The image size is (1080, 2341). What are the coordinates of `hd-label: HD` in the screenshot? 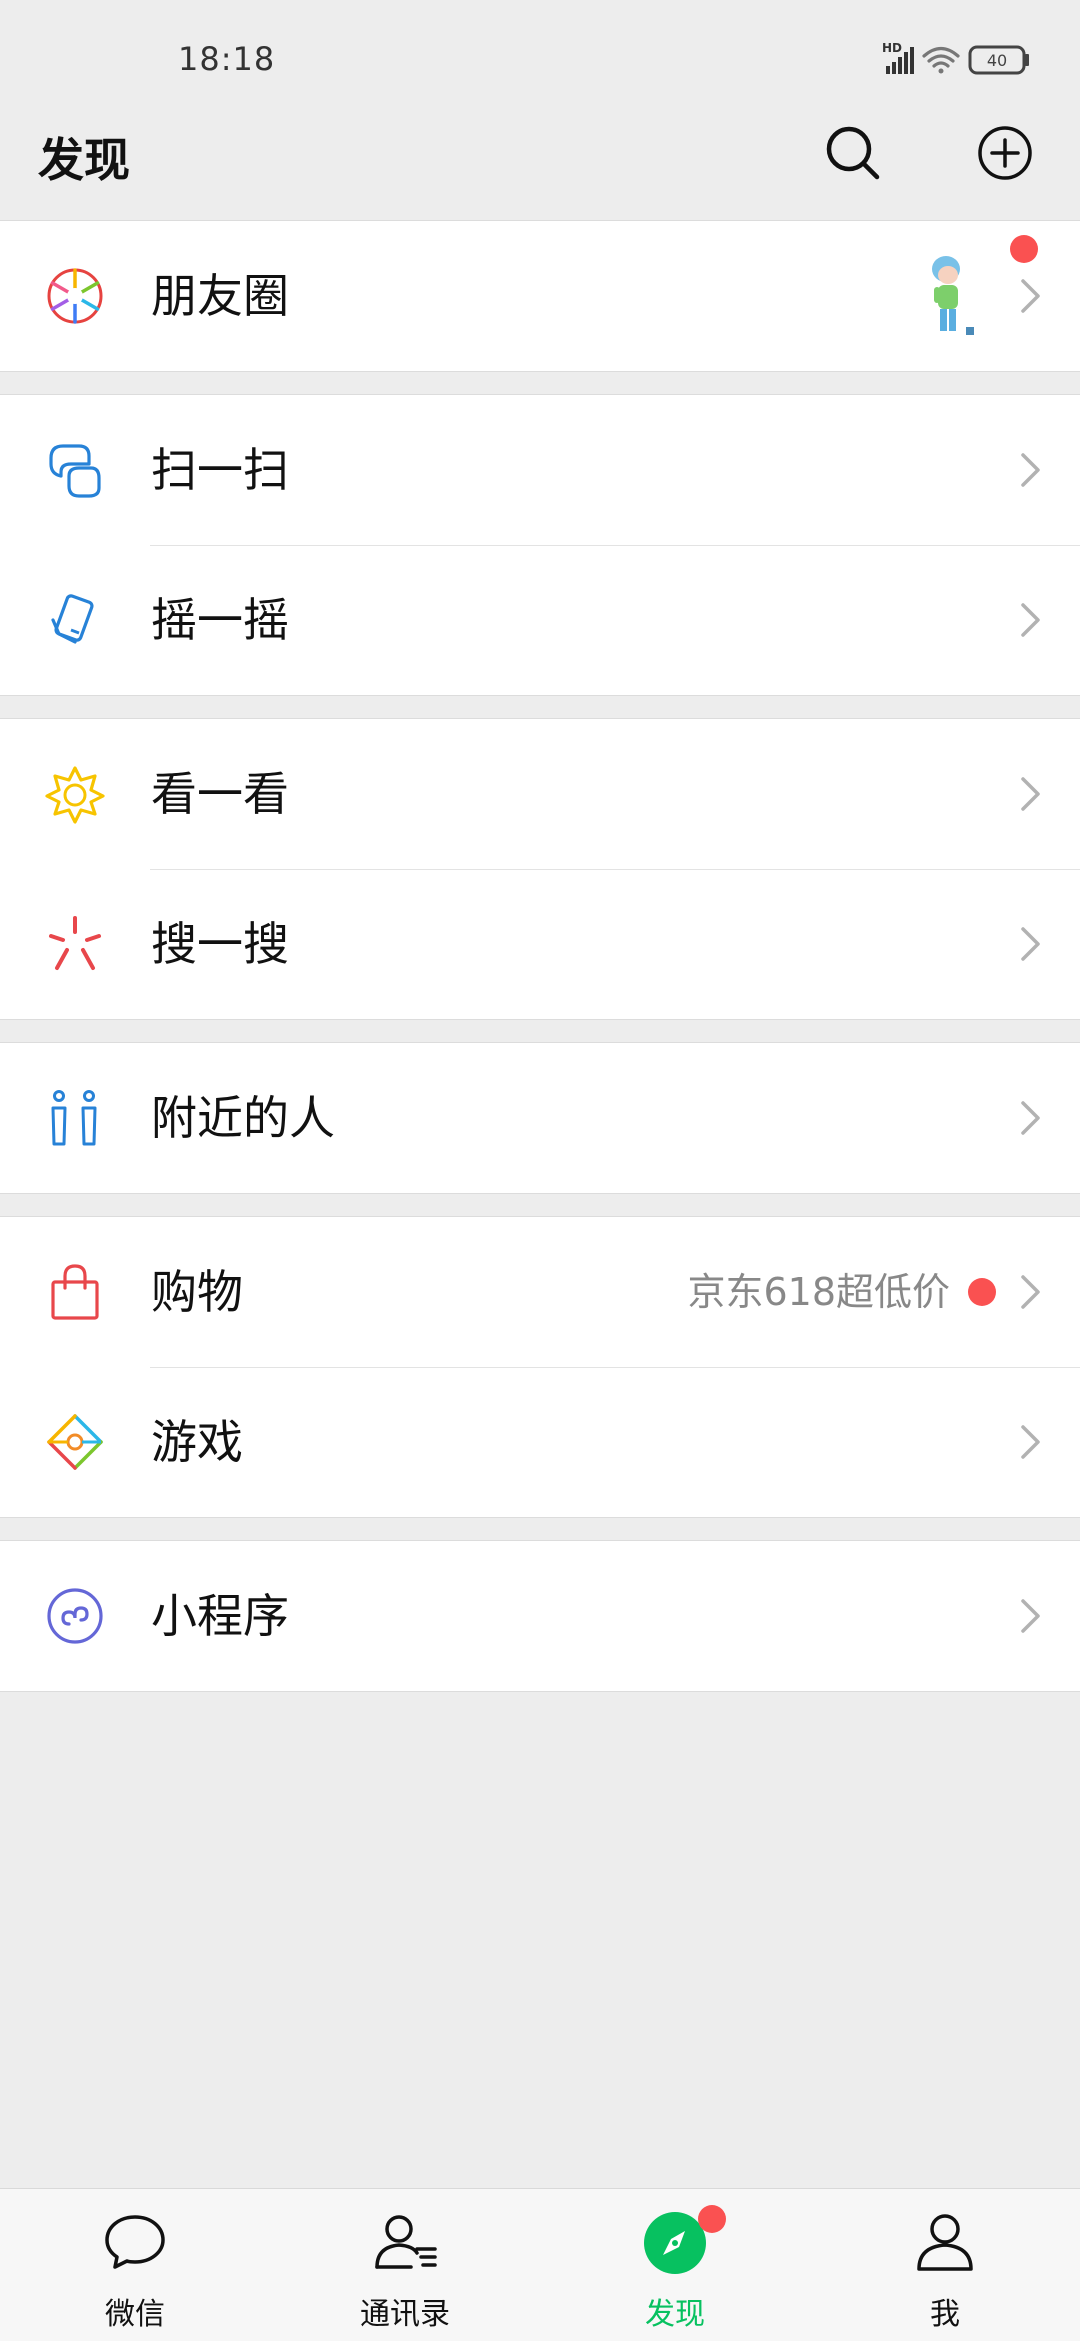 It's located at (892, 48).